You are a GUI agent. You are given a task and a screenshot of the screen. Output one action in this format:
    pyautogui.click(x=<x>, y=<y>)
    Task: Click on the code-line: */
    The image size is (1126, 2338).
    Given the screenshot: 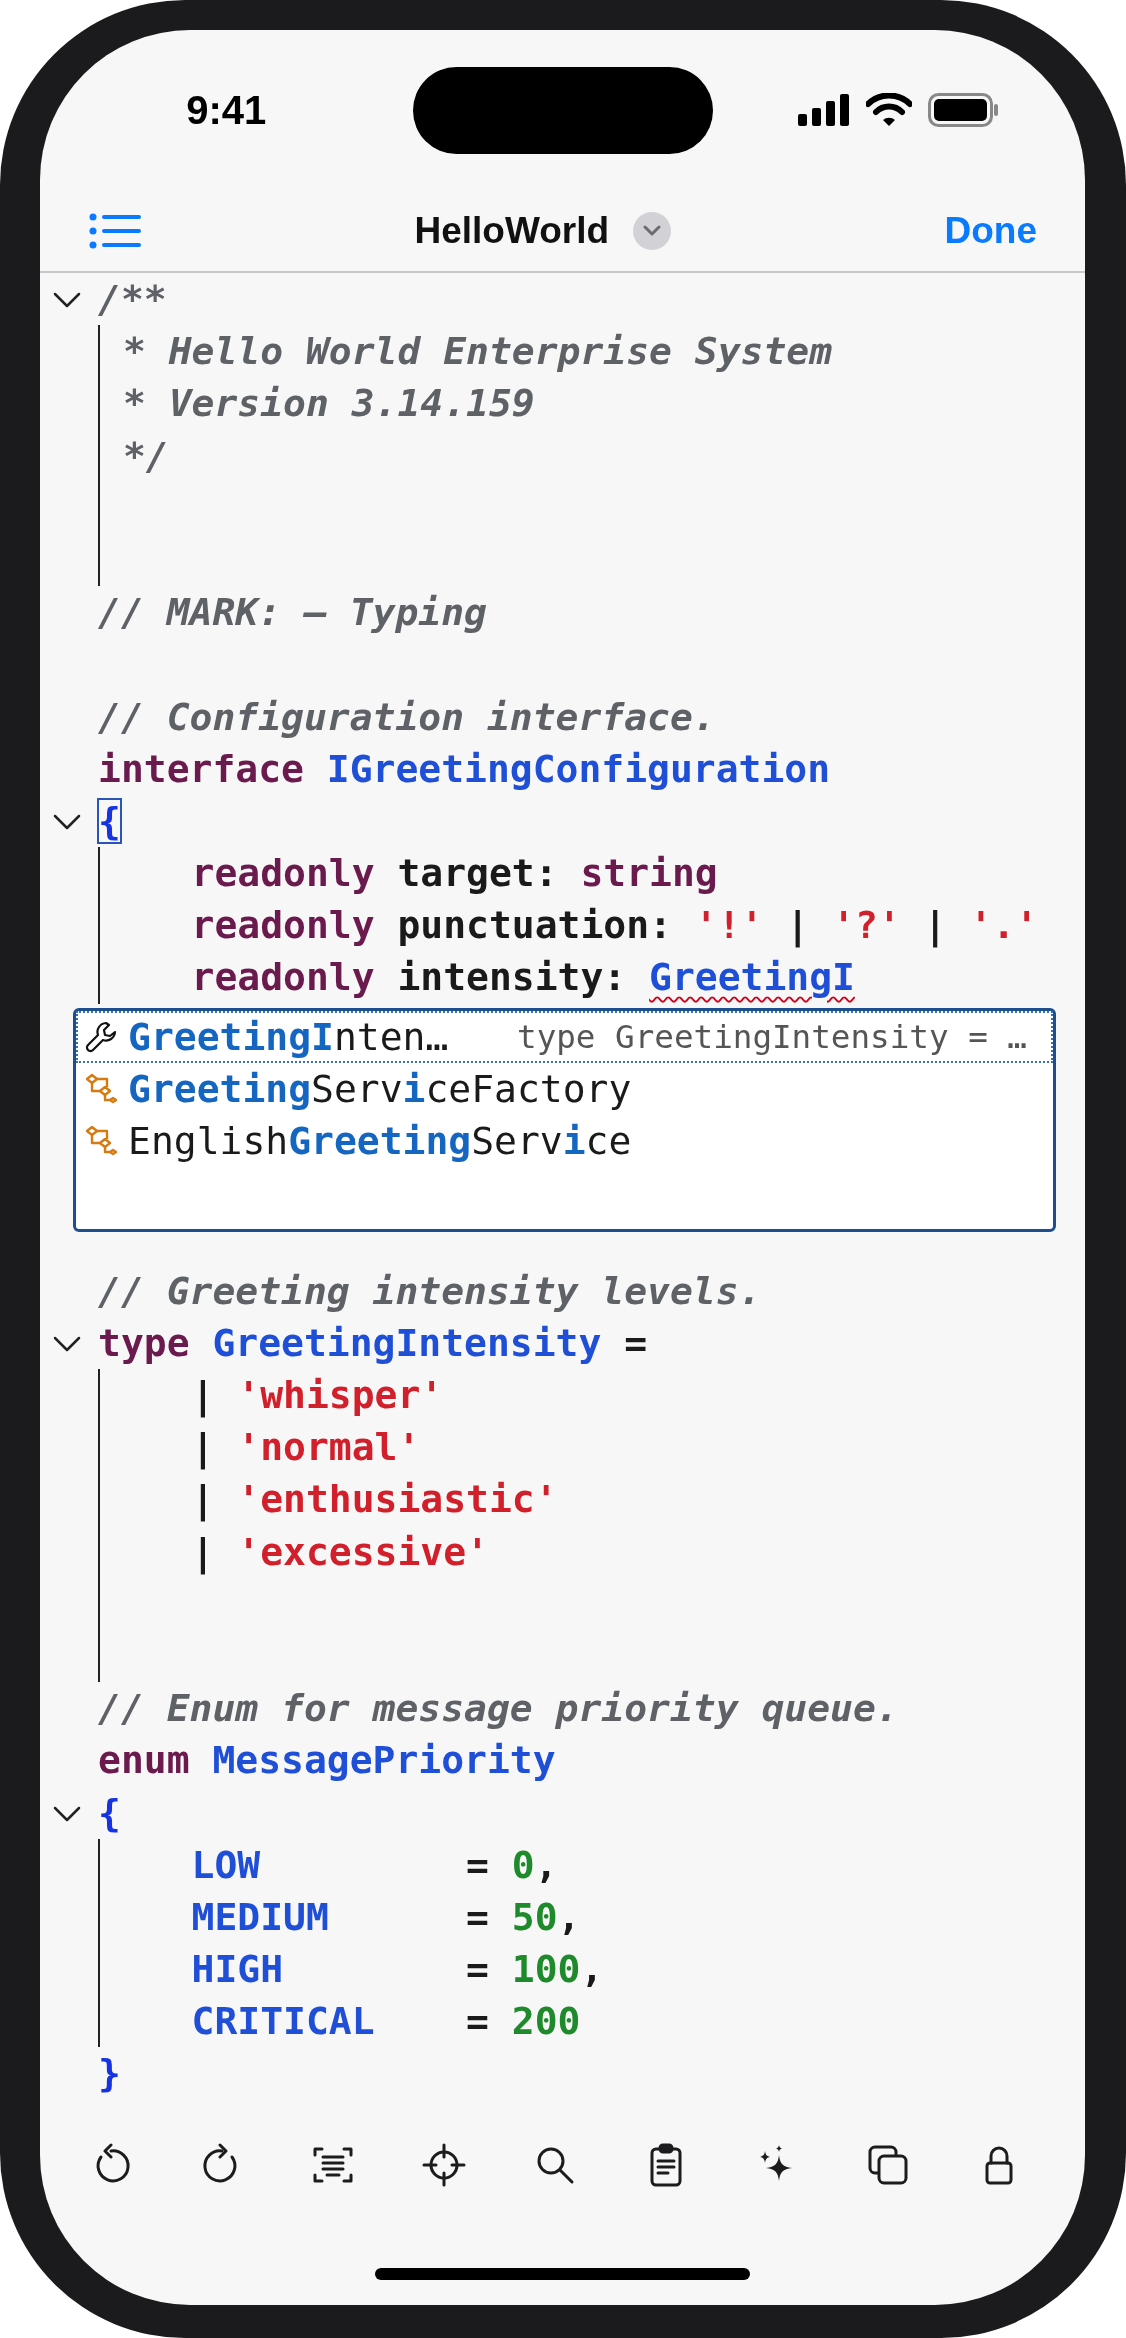 What is the action you would take?
    pyautogui.click(x=145, y=456)
    